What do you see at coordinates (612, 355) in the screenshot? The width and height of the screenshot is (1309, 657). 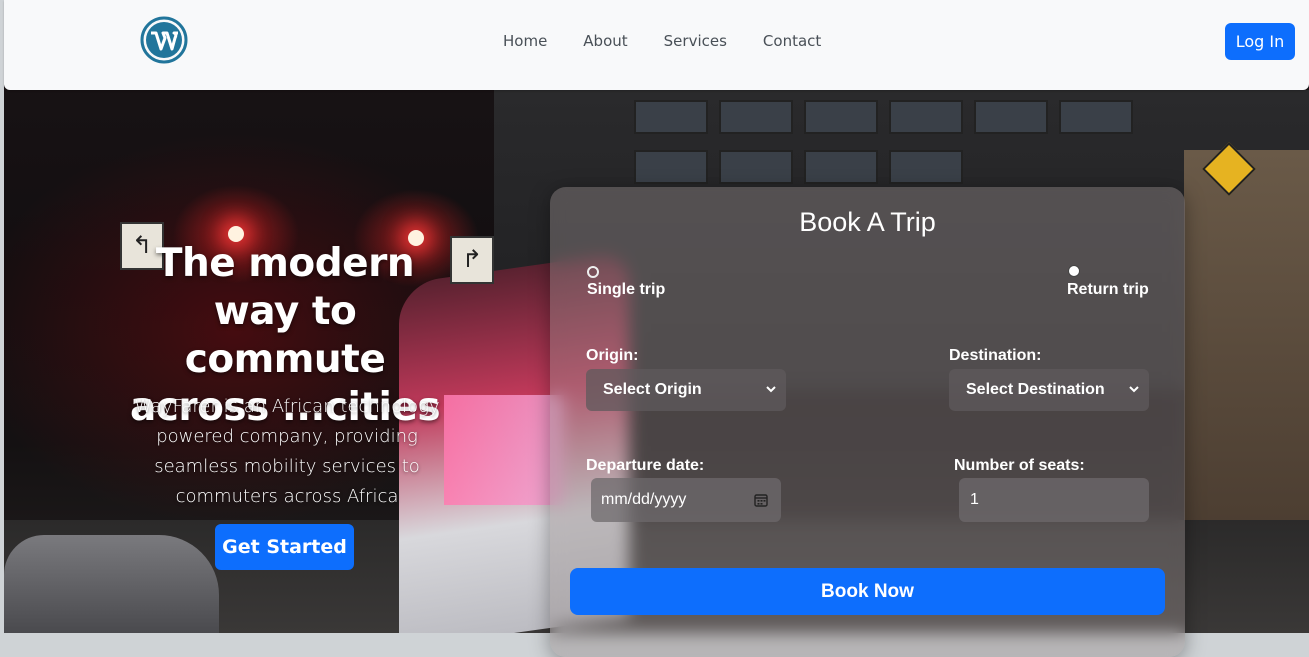 I see `origin-label: Origin:` at bounding box center [612, 355].